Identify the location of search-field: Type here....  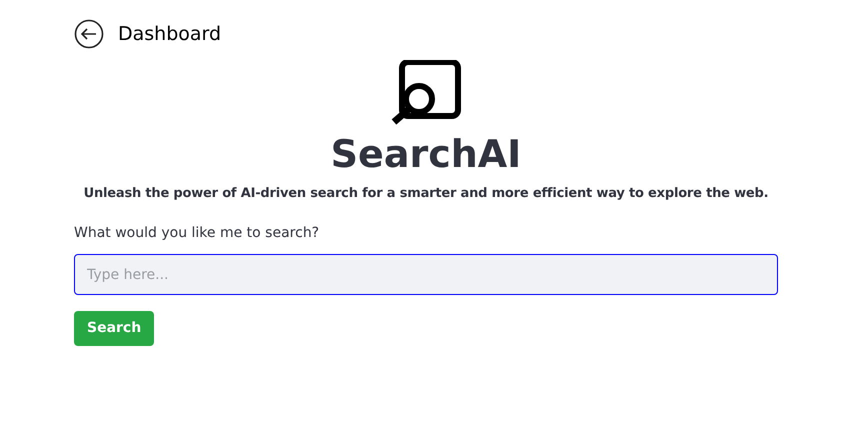
(426, 275).